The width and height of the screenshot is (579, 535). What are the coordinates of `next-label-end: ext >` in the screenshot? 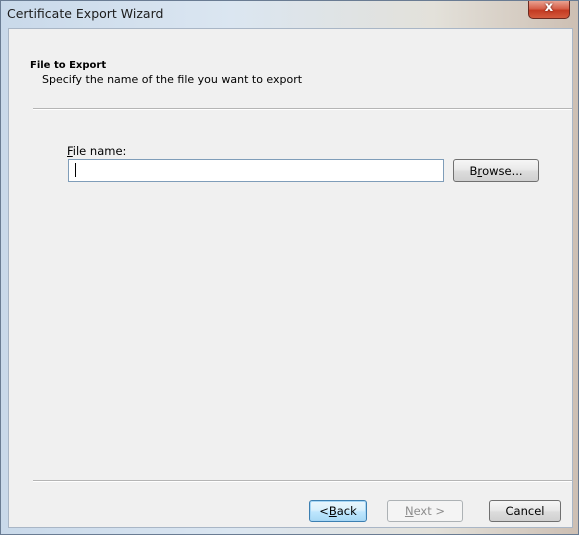 It's located at (429, 511).